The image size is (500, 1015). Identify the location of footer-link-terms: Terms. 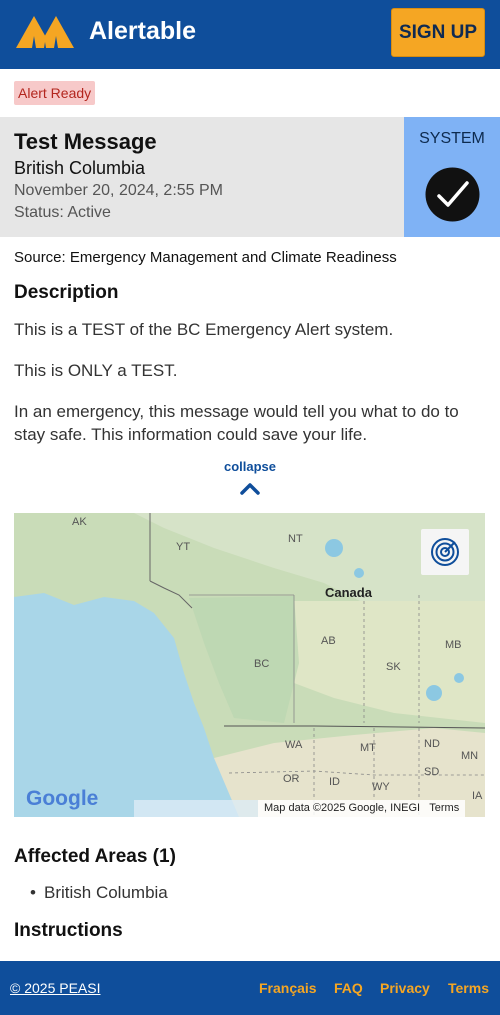
(468, 988).